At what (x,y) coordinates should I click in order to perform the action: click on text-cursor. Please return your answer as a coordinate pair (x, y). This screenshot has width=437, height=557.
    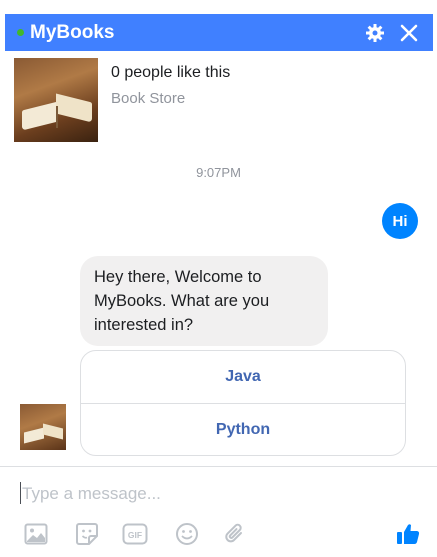
    Looking at the image, I should click on (20, 493).